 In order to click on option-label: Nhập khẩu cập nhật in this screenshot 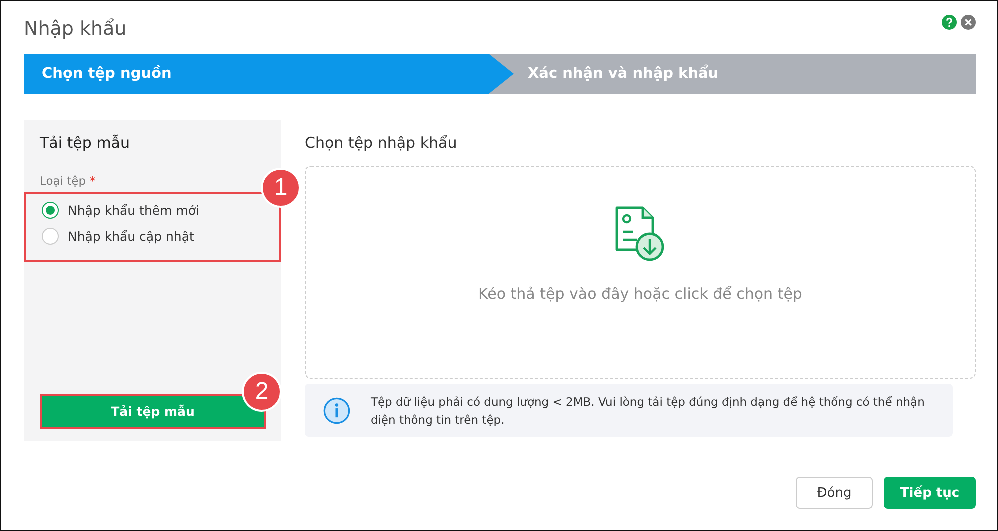, I will do `click(131, 236)`.